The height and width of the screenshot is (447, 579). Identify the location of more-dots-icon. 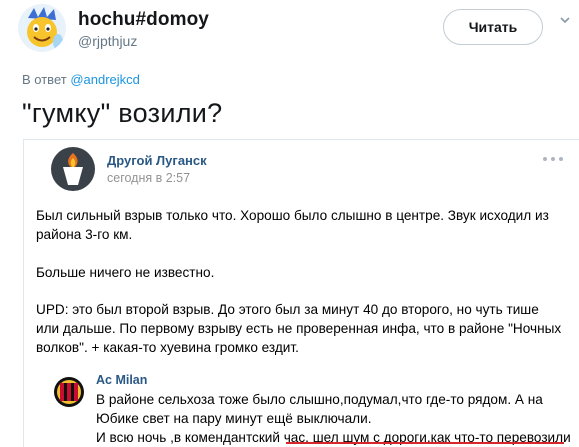
(553, 159).